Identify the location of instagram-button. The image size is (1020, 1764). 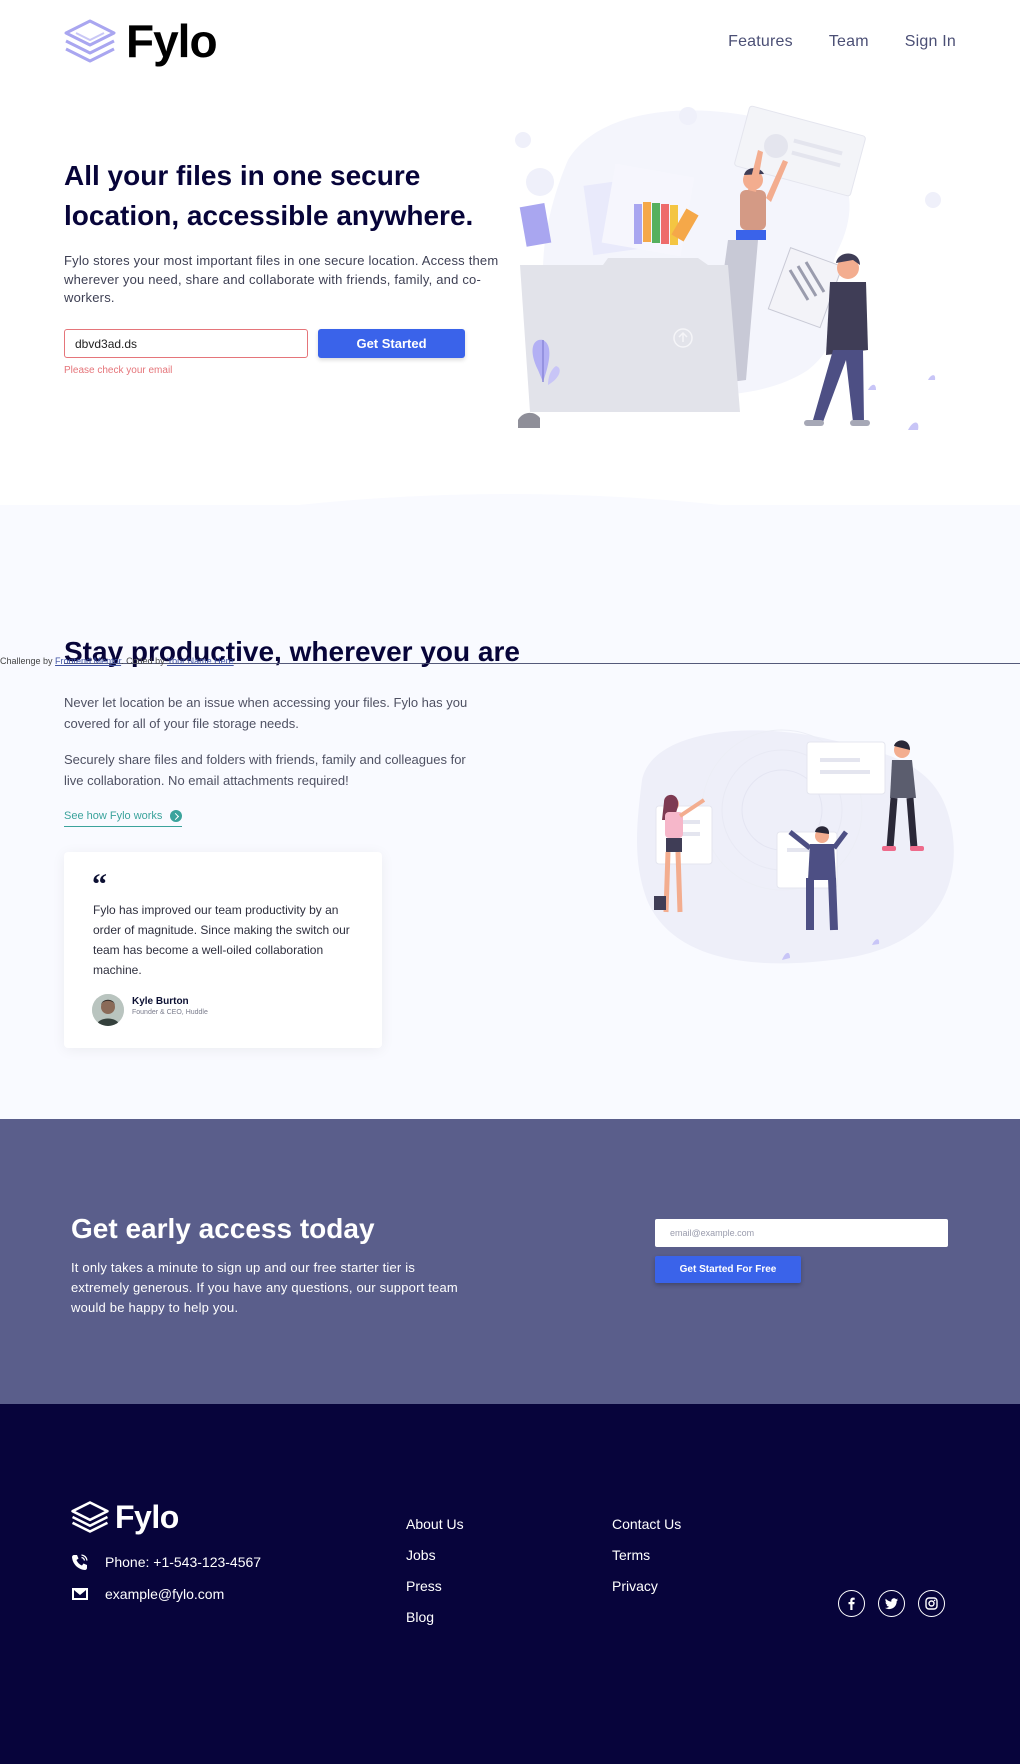
(931, 1603).